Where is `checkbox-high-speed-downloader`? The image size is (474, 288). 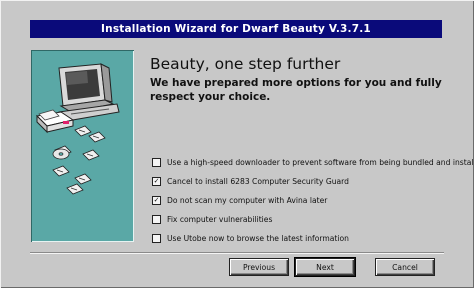
checkbox-high-speed-downloader is located at coordinates (156, 162).